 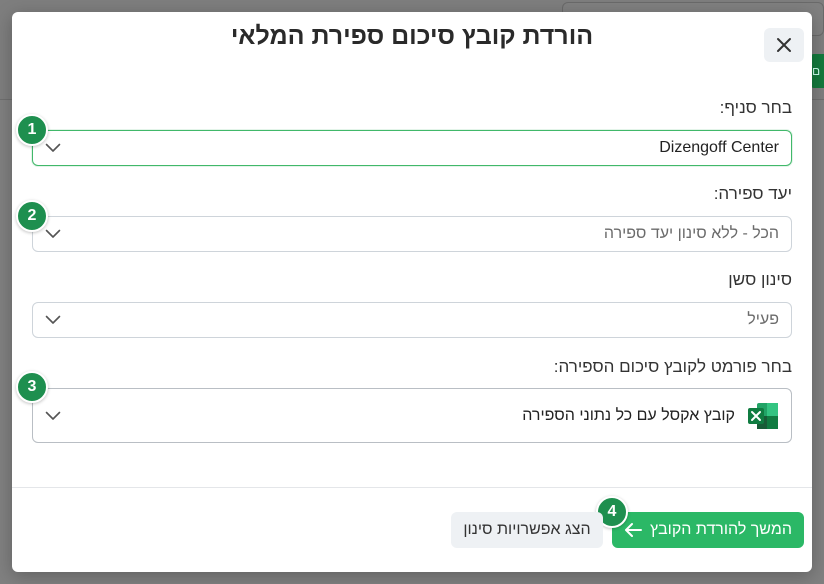 I want to click on close-button, so click(x=784, y=45).